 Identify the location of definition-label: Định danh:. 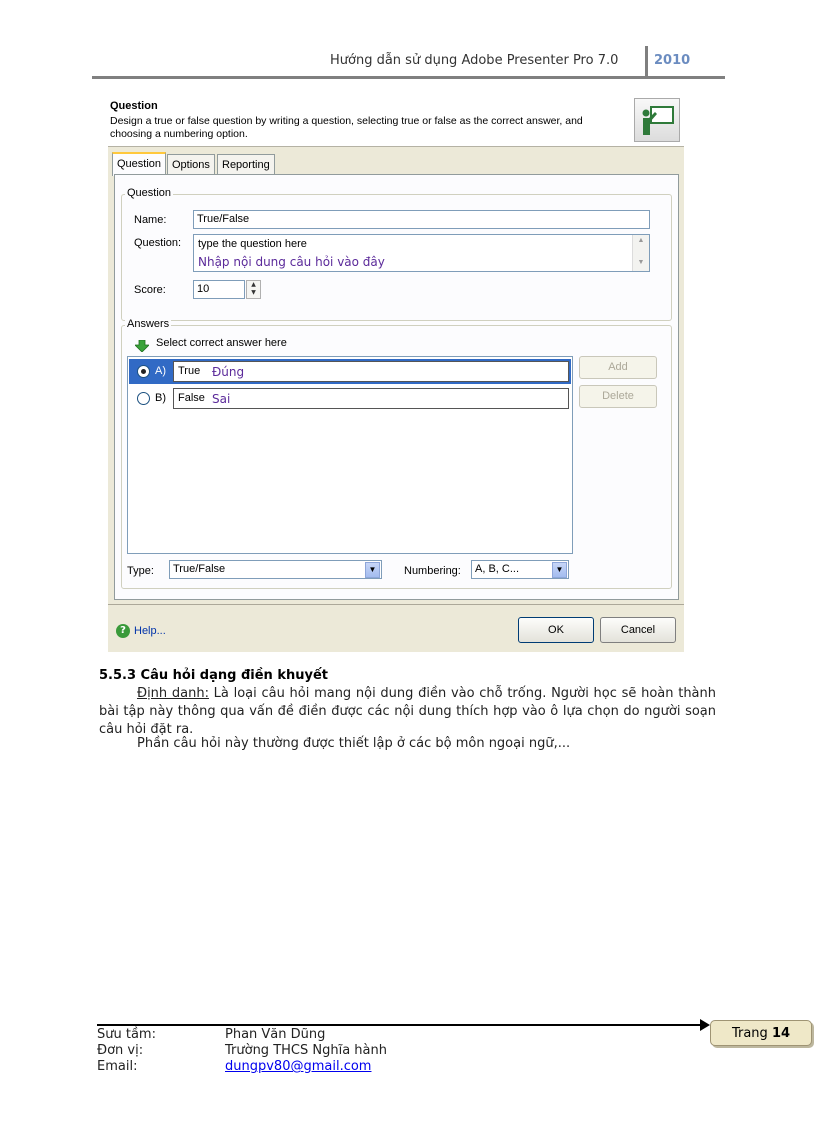
(173, 693).